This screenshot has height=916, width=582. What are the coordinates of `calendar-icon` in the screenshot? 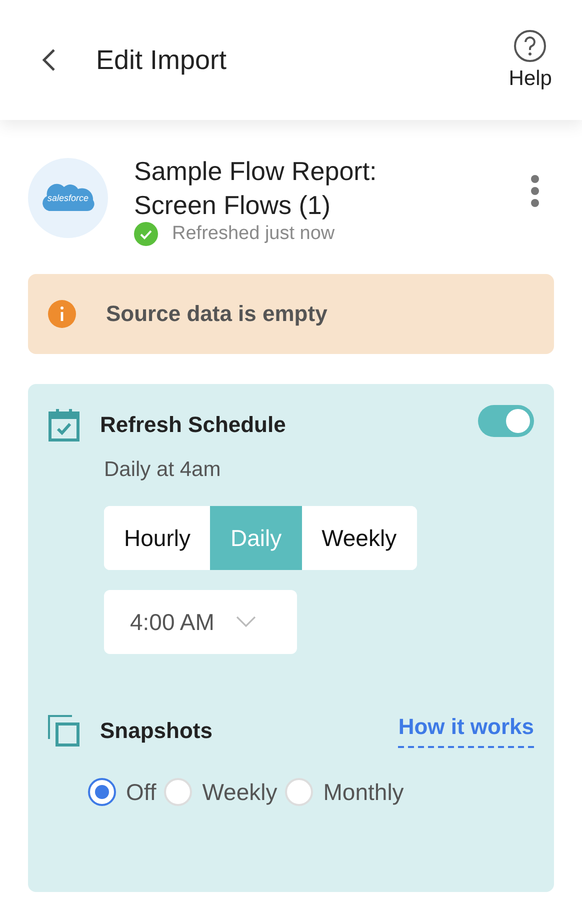 It's located at (64, 425).